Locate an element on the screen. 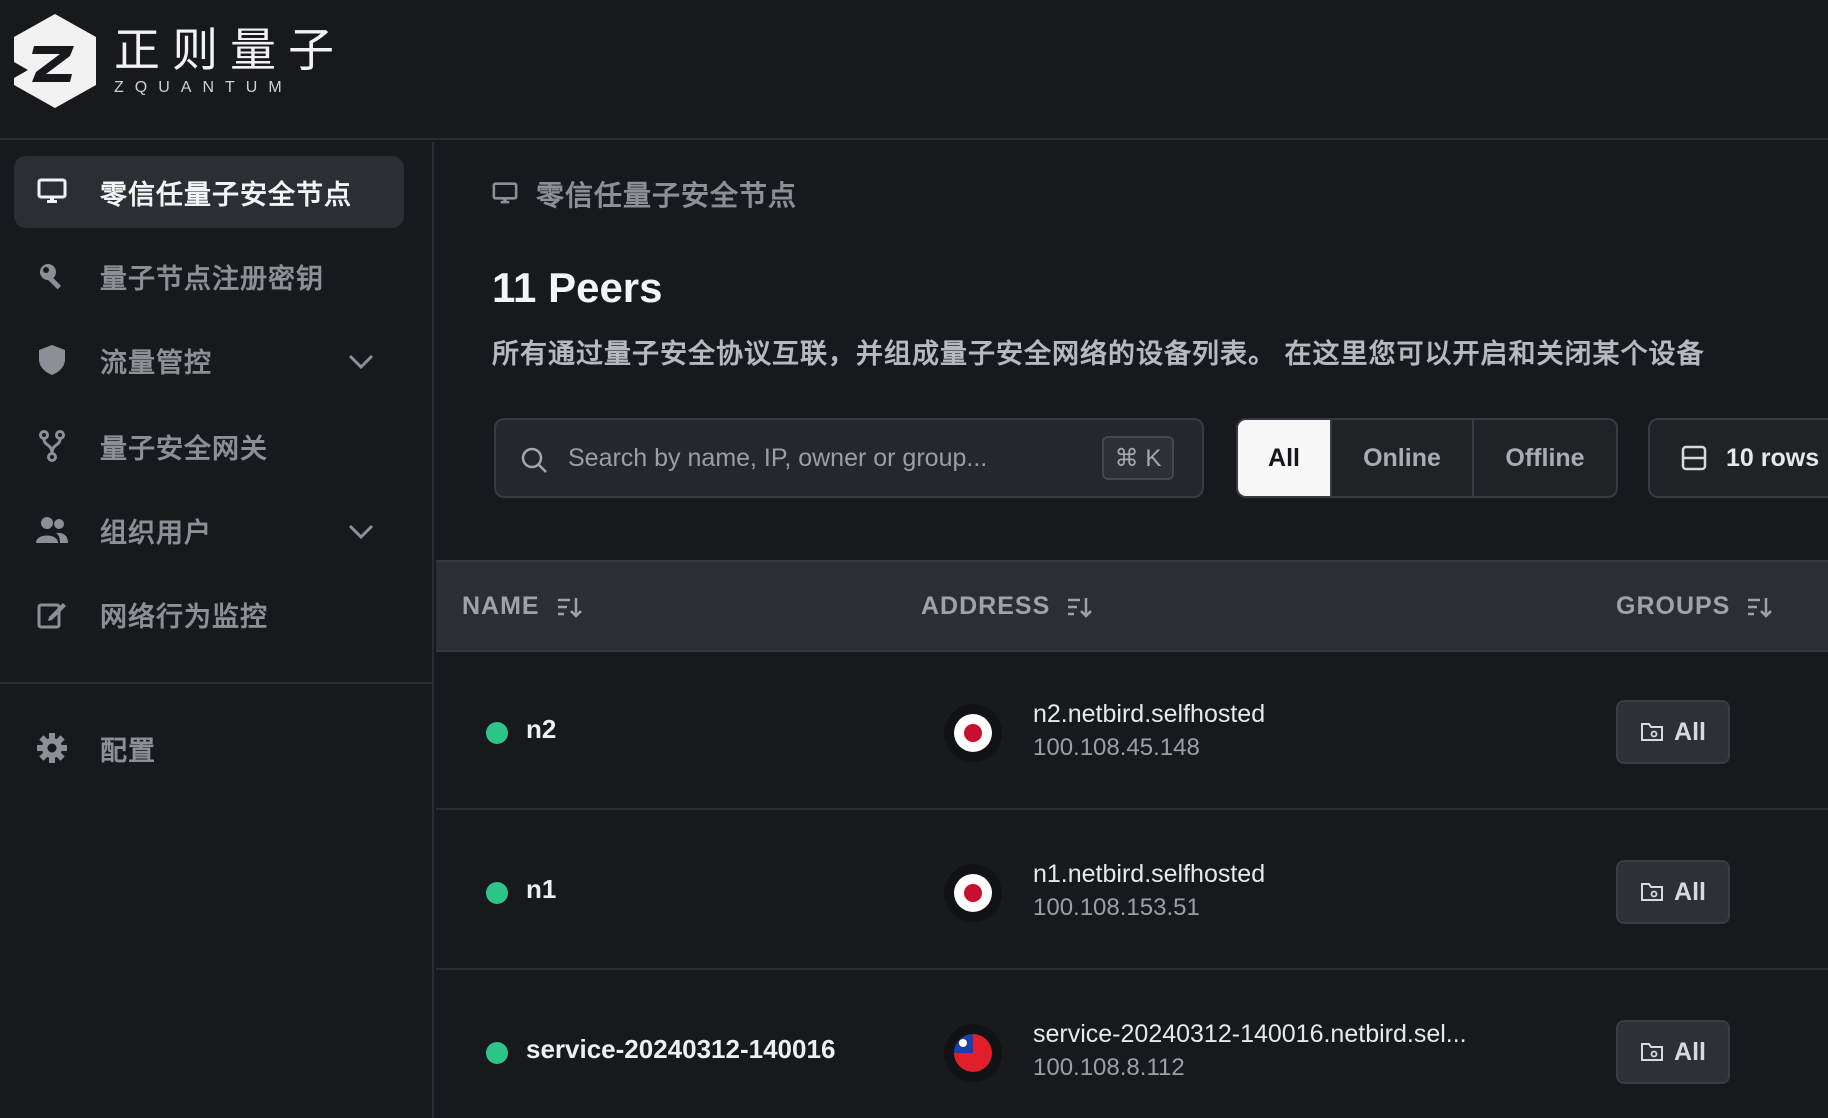 Image resolution: width=1828 pixels, height=1118 pixels. users-icon is located at coordinates (52, 530).